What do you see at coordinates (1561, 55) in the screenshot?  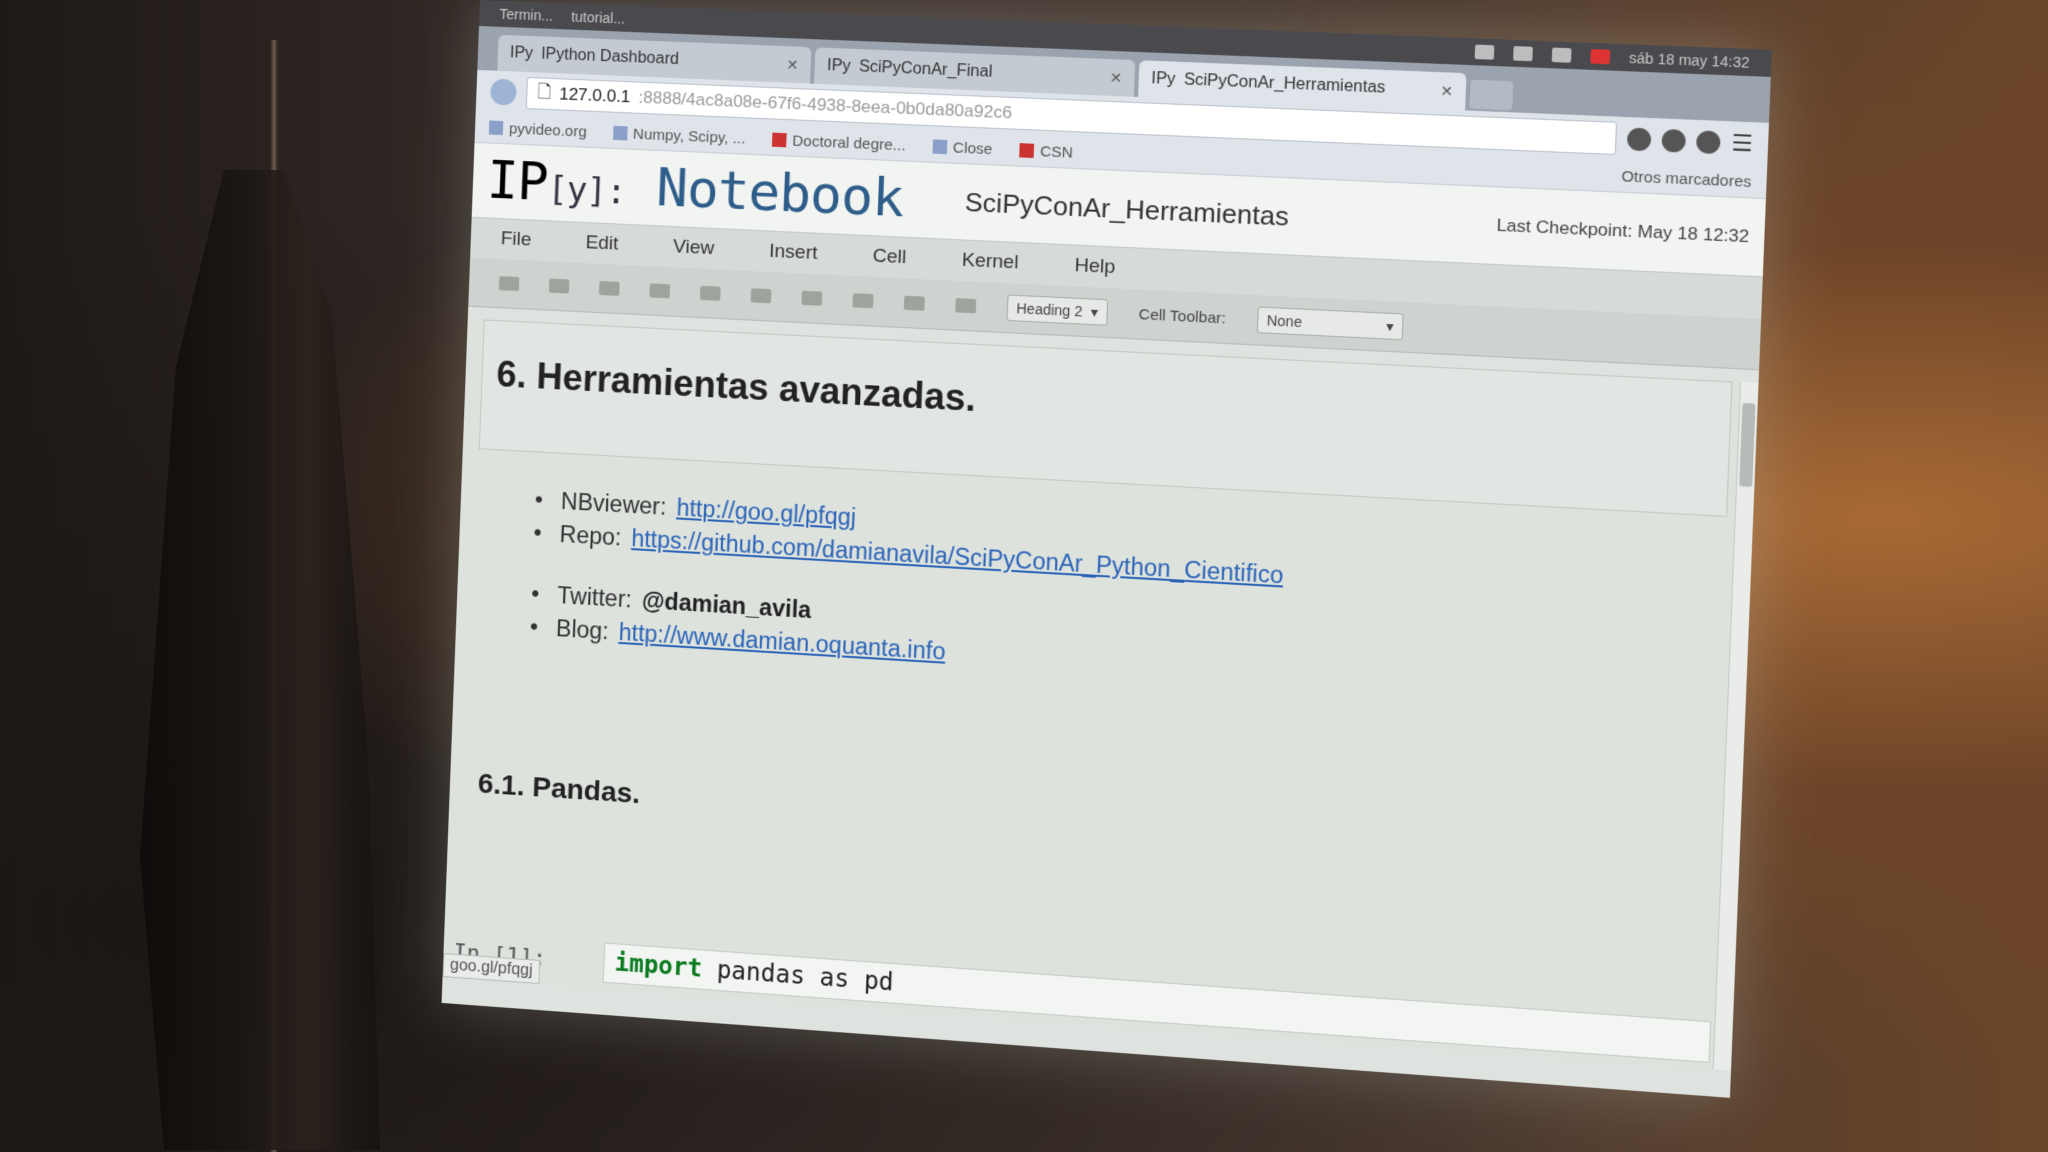 I see `network-icon` at bounding box center [1561, 55].